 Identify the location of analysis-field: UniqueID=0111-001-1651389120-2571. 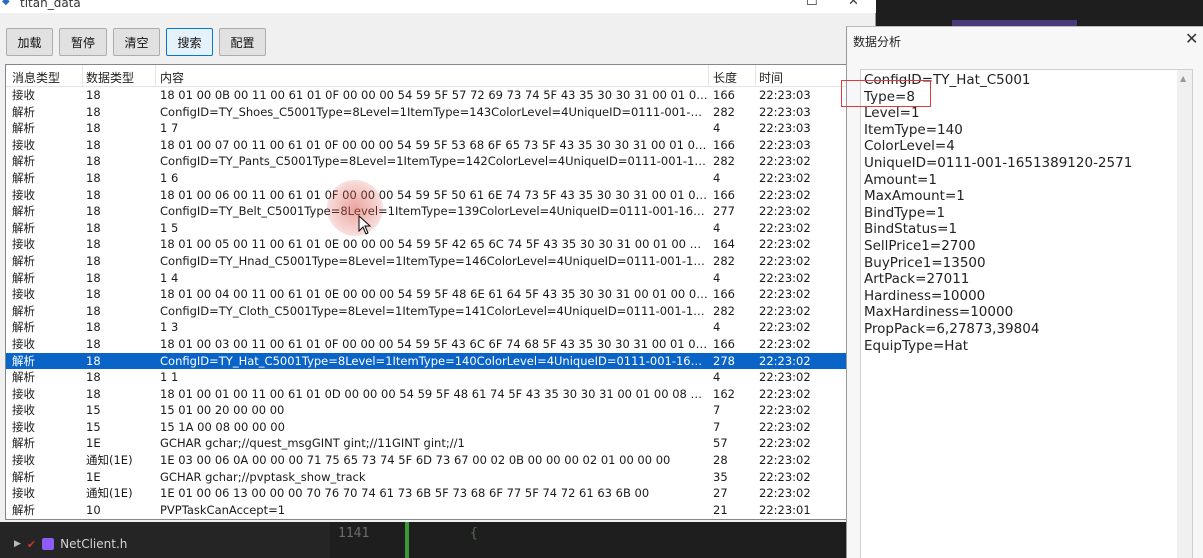
(998, 163).